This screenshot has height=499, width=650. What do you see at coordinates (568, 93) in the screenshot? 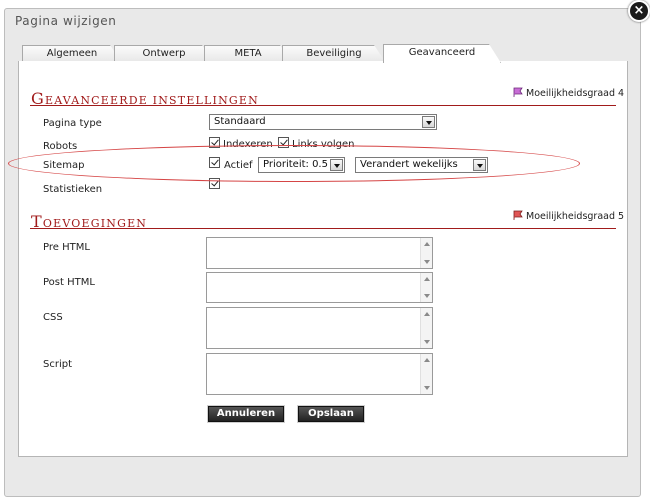
I see `difficulty-badge: Moeilijkheidsgraad 4` at bounding box center [568, 93].